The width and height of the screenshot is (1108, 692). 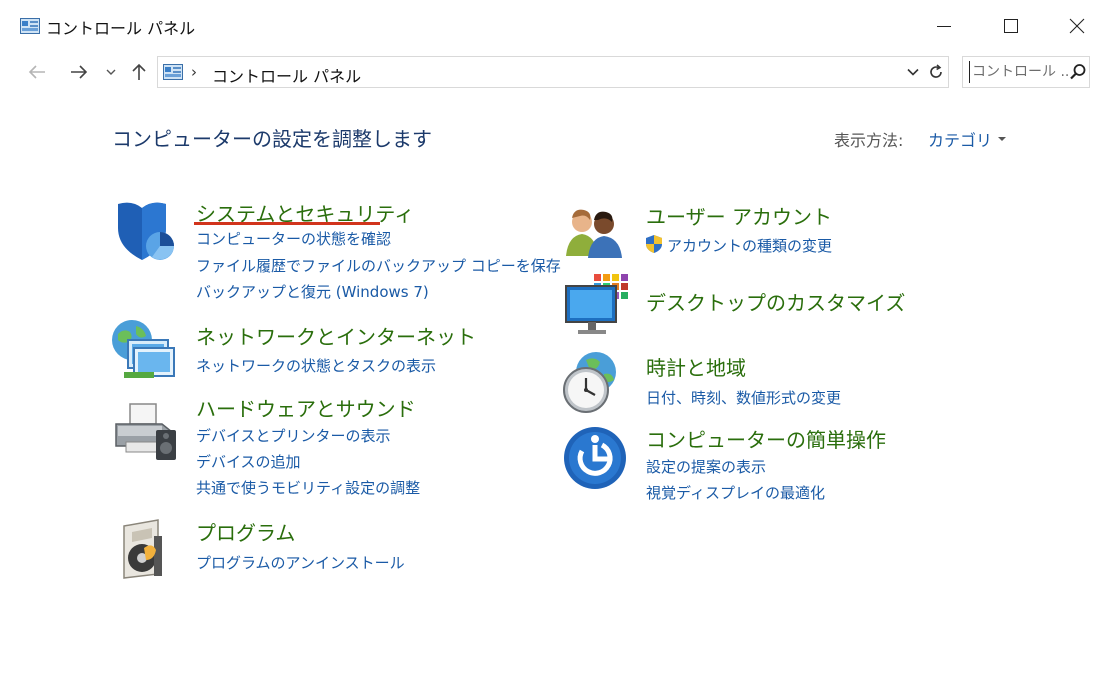 I want to click on maximize-button, so click(x=1011, y=26).